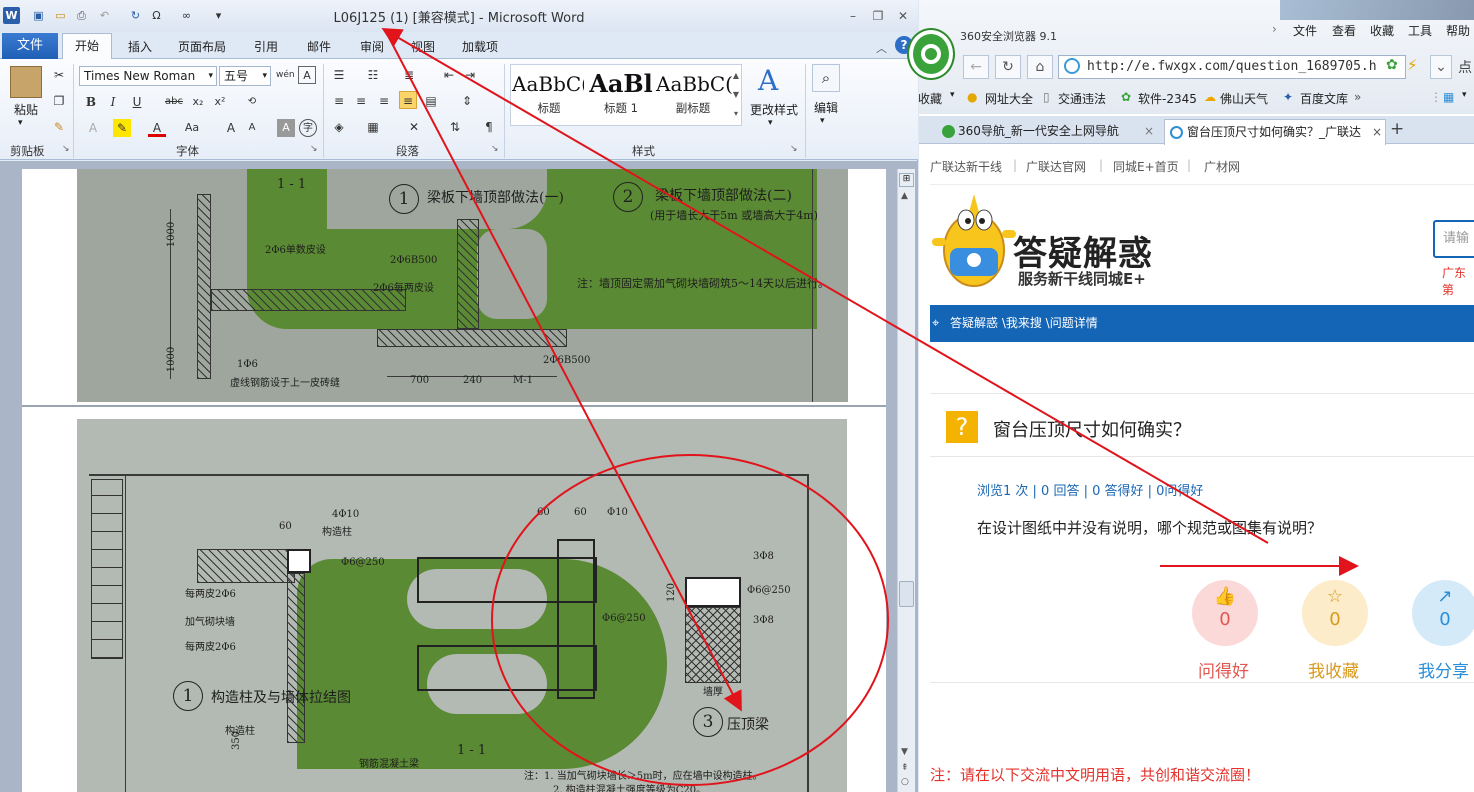 This screenshot has width=1474, height=792. Describe the element at coordinates (826, 107) in the screenshot. I see `edit-button: 编辑` at that location.